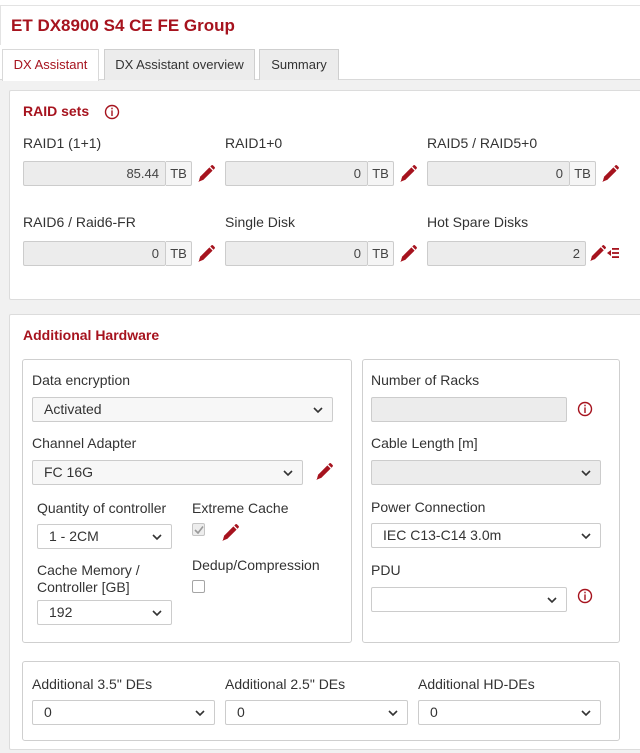 The width and height of the screenshot is (640, 753). Describe the element at coordinates (583, 173) in the screenshot. I see `raid5-unit: TB` at that location.